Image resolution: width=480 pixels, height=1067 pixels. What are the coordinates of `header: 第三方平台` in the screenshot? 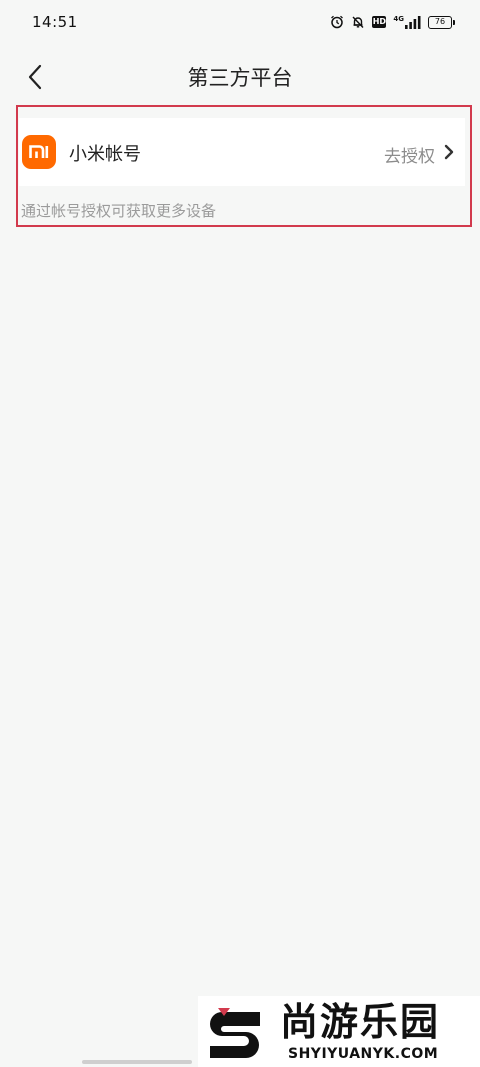 It's located at (240, 77).